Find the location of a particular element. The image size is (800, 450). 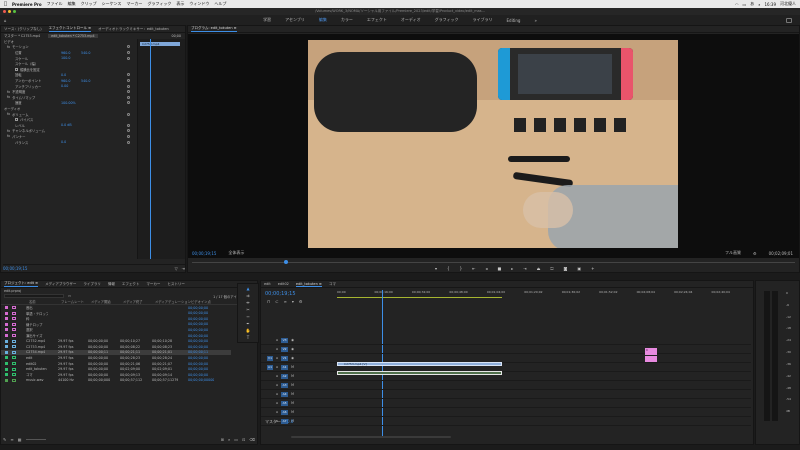

fit-select: 全体表示 is located at coordinates (236, 253).